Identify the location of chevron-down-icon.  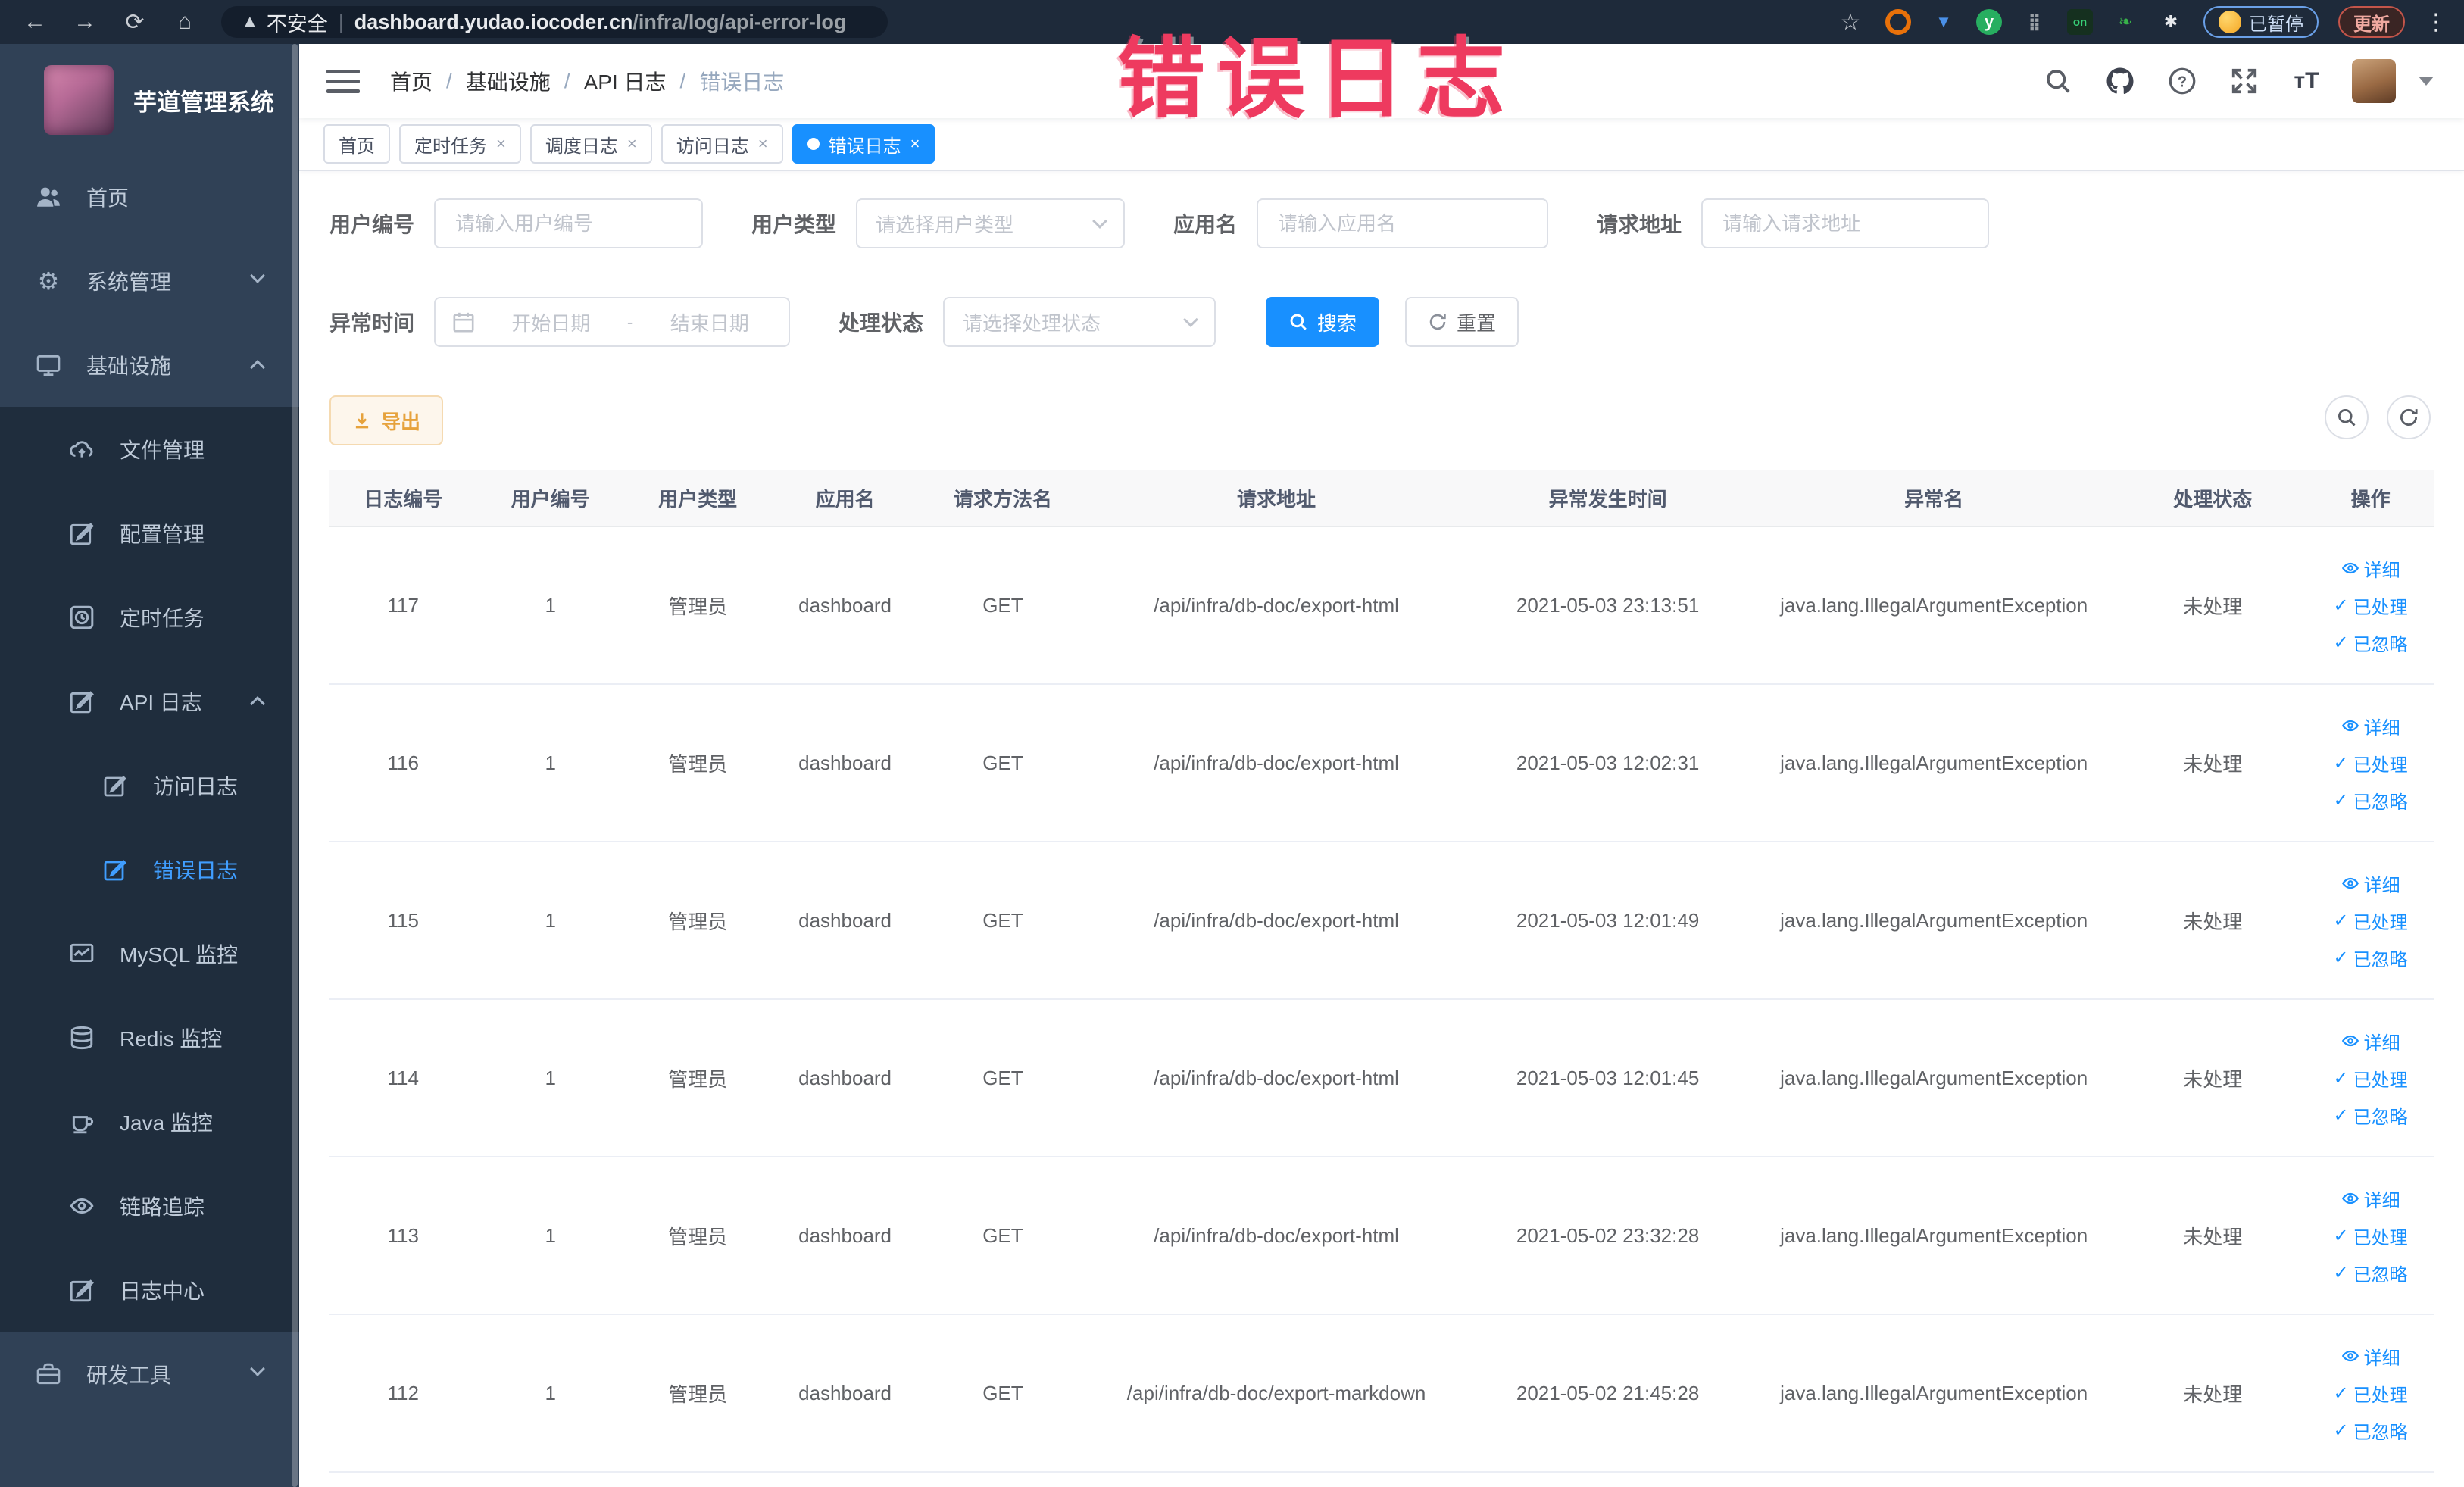
(257, 275).